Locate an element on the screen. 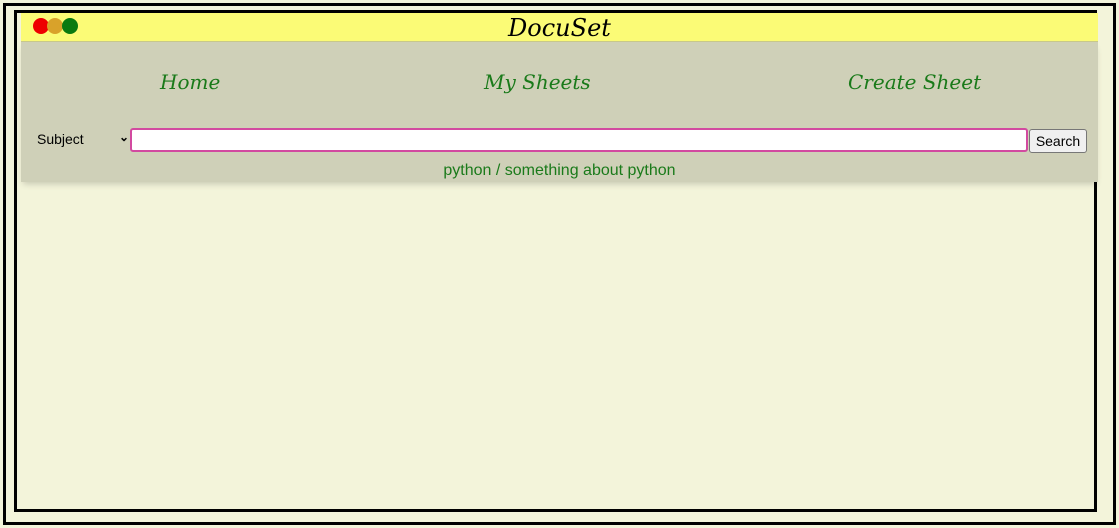 The height and width of the screenshot is (528, 1119). title-bar: DocuSet is located at coordinates (559, 27).